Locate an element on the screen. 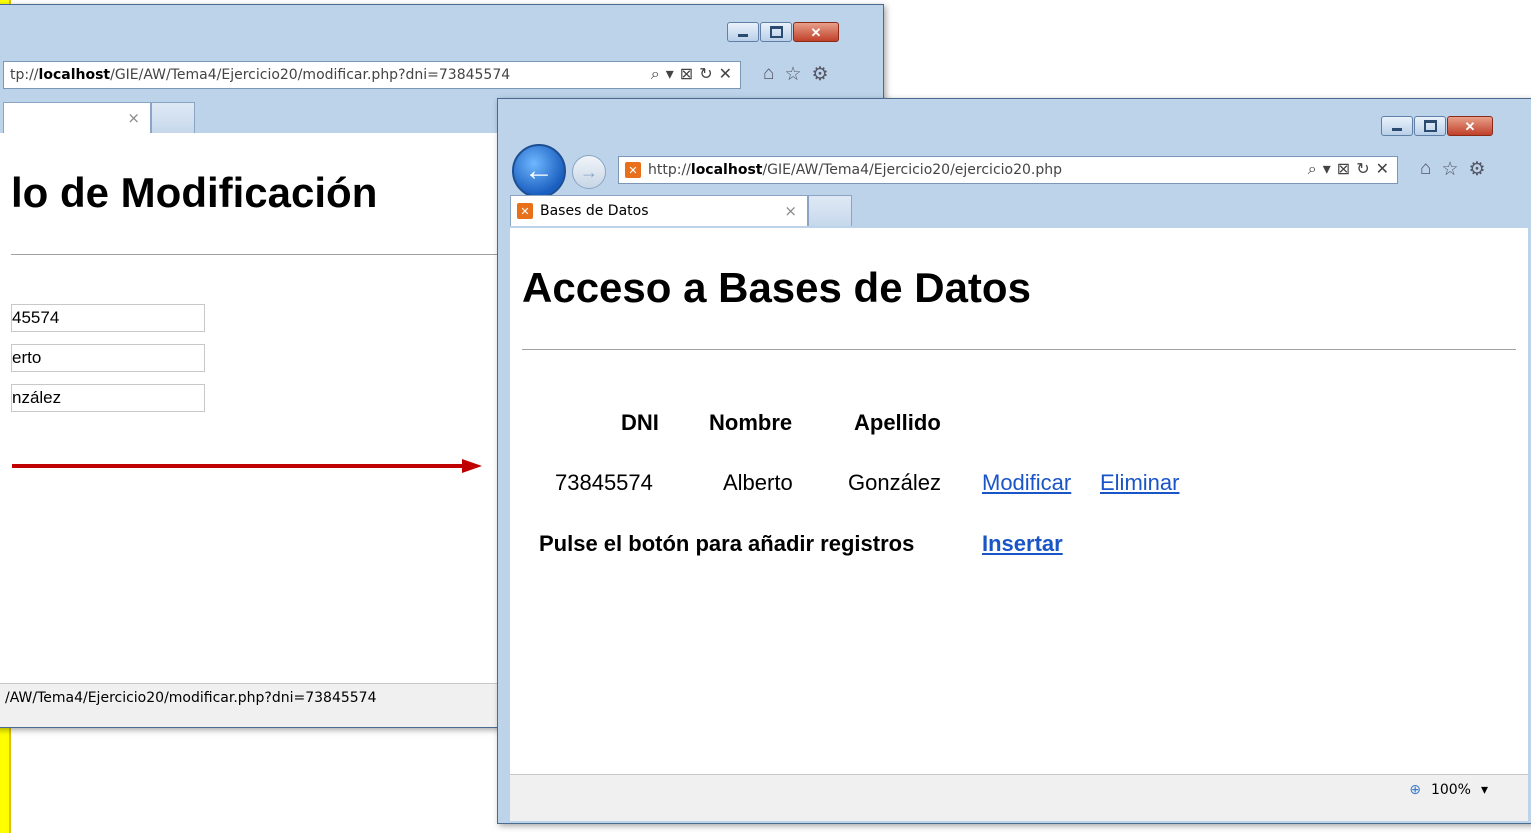  cell-apellido: González is located at coordinates (894, 482).